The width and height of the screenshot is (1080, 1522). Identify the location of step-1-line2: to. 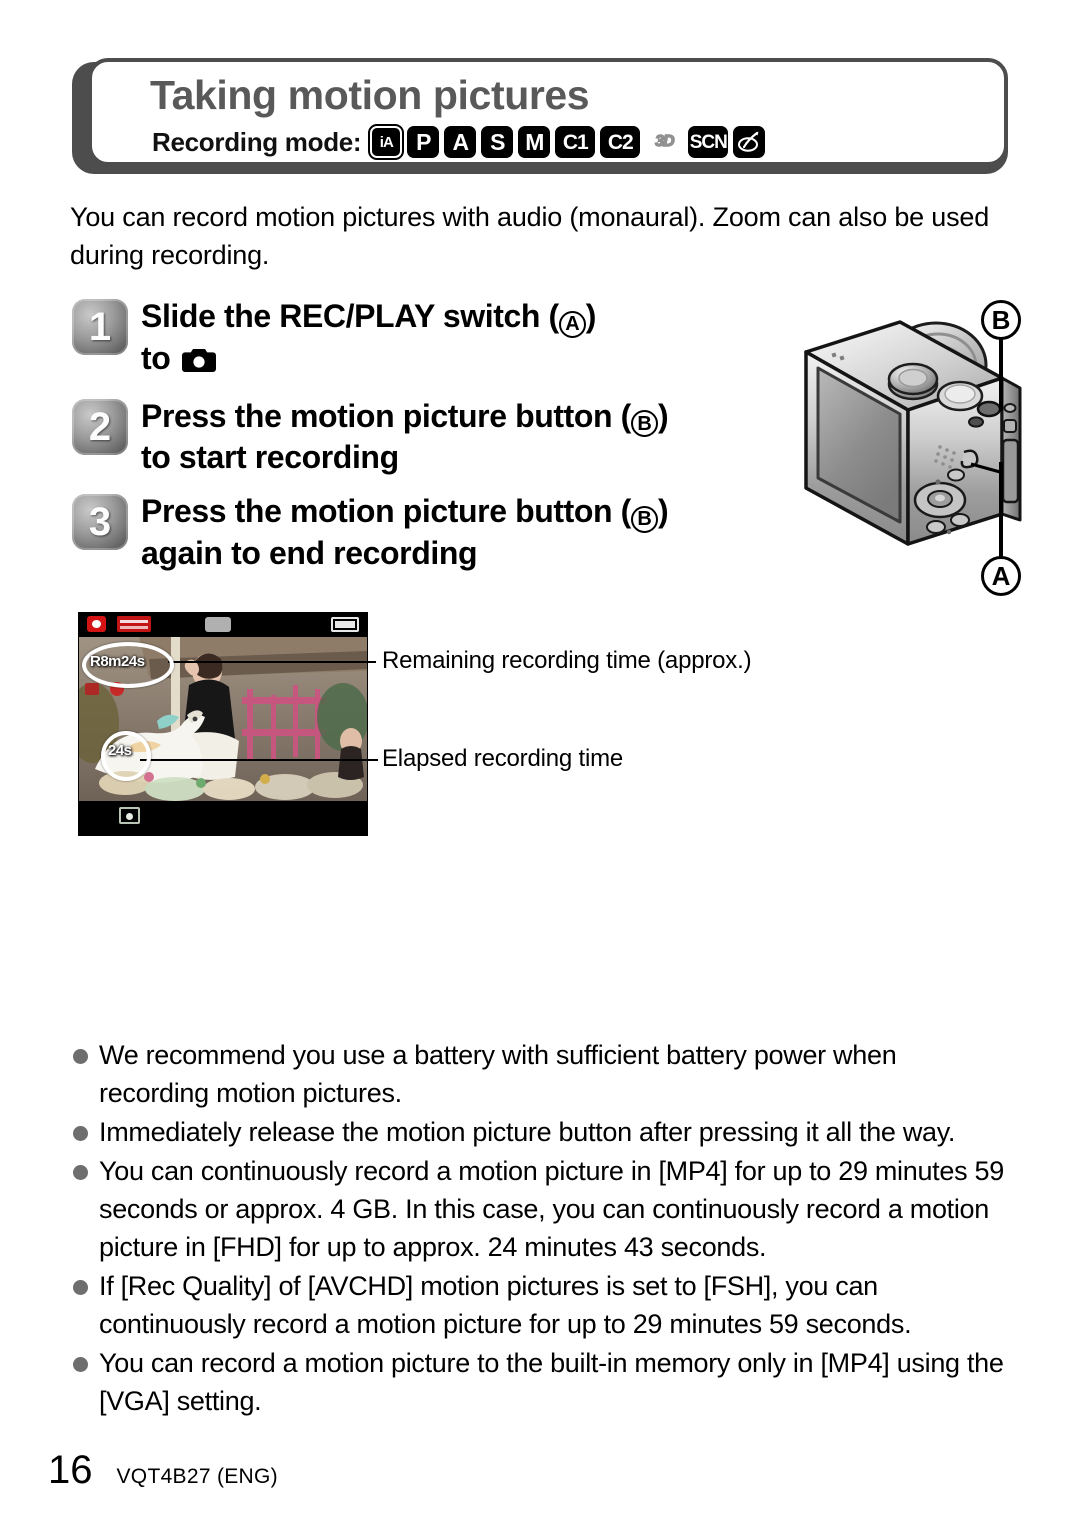
(160, 357).